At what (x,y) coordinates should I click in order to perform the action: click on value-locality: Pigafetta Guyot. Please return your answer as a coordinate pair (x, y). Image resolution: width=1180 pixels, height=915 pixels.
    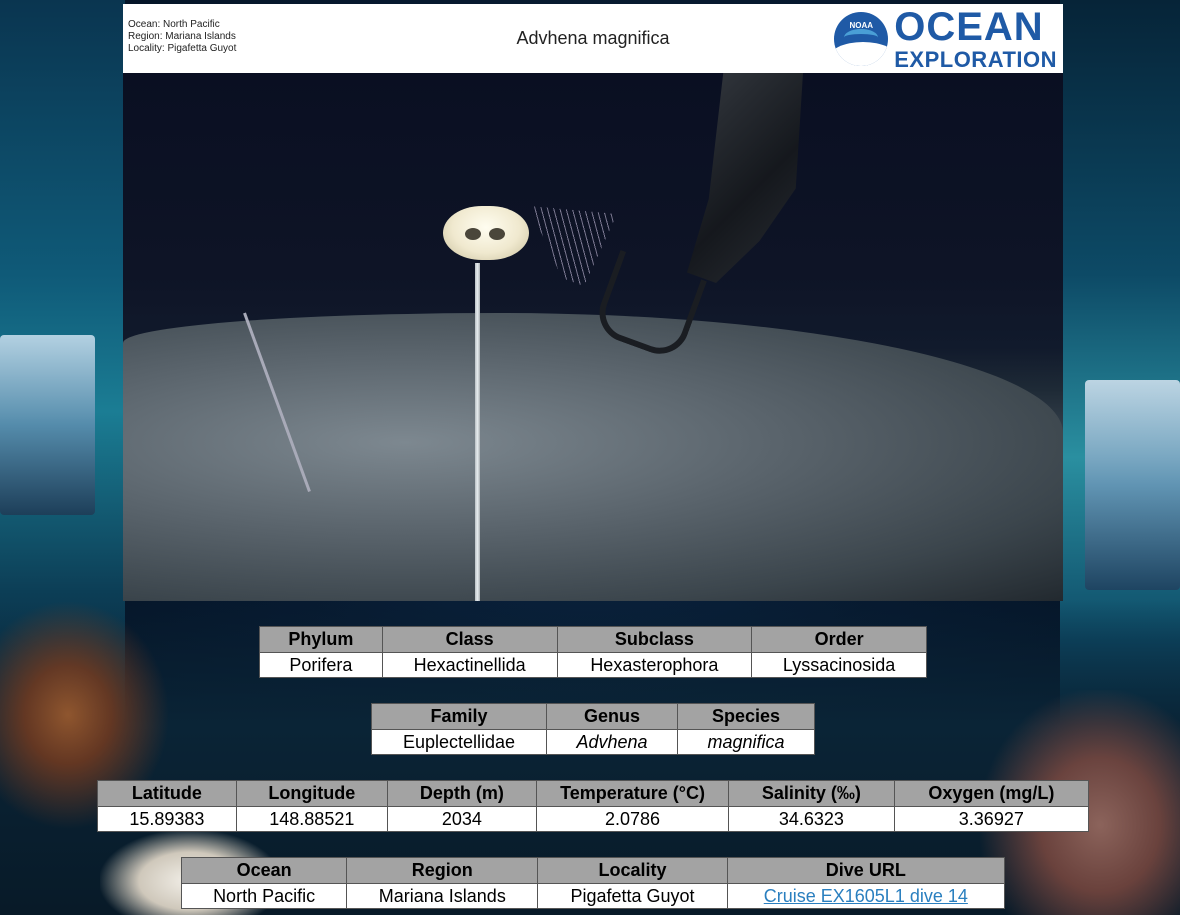
    Looking at the image, I should click on (632, 896).